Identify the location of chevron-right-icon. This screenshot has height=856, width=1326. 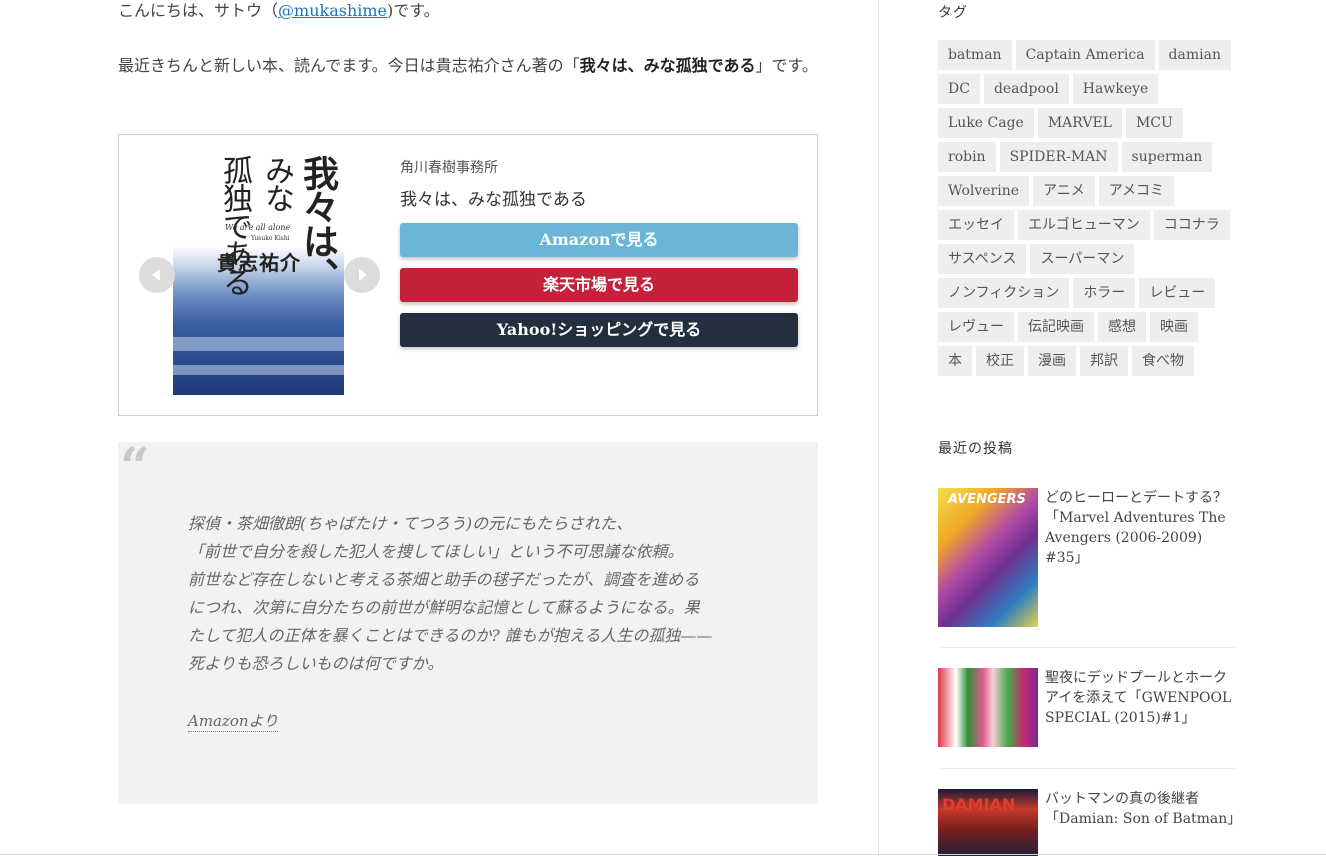
(363, 275).